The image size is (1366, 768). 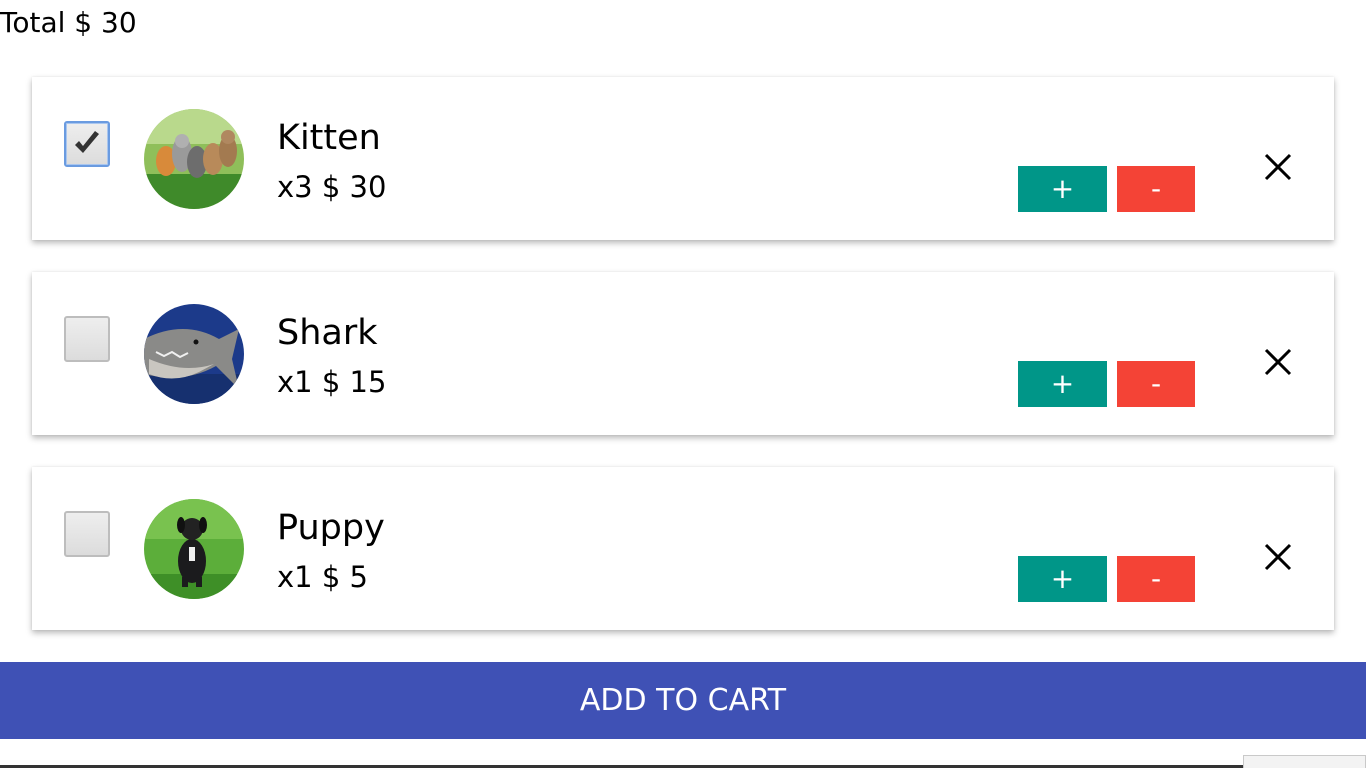 I want to click on item-qty-price: x1 $ 15, so click(x=332, y=382).